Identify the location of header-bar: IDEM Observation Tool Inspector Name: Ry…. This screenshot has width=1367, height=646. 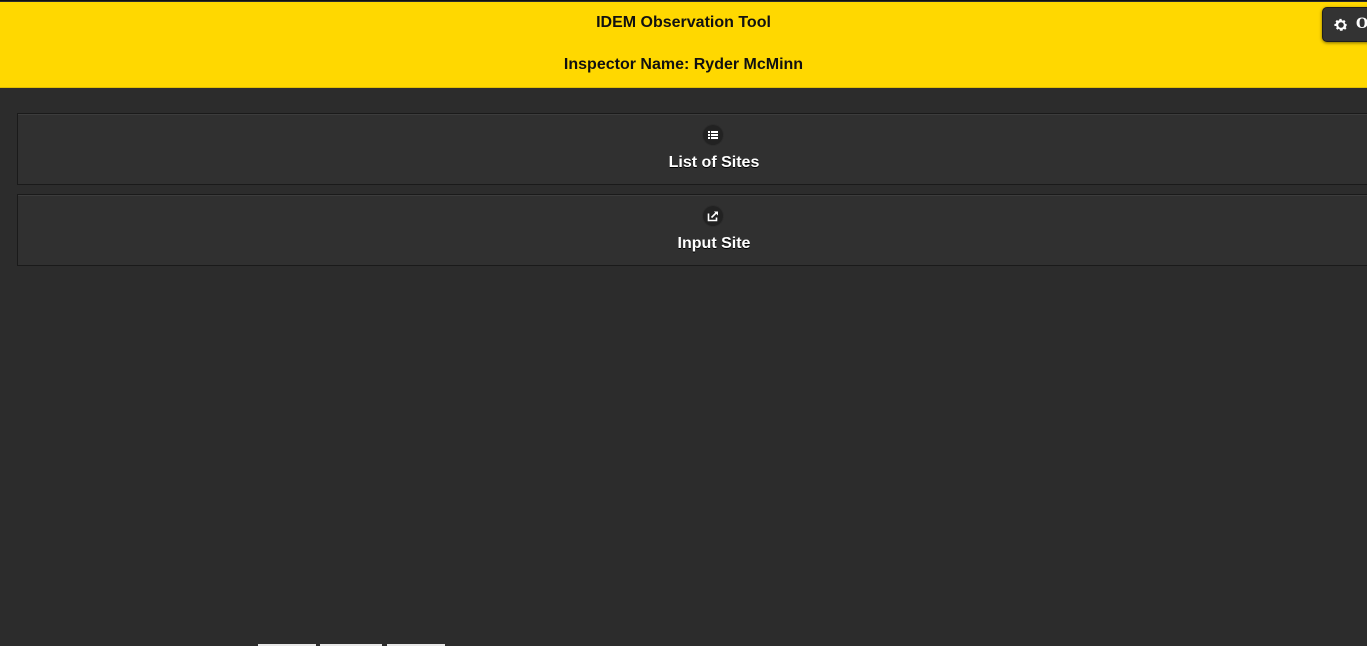
(683, 45).